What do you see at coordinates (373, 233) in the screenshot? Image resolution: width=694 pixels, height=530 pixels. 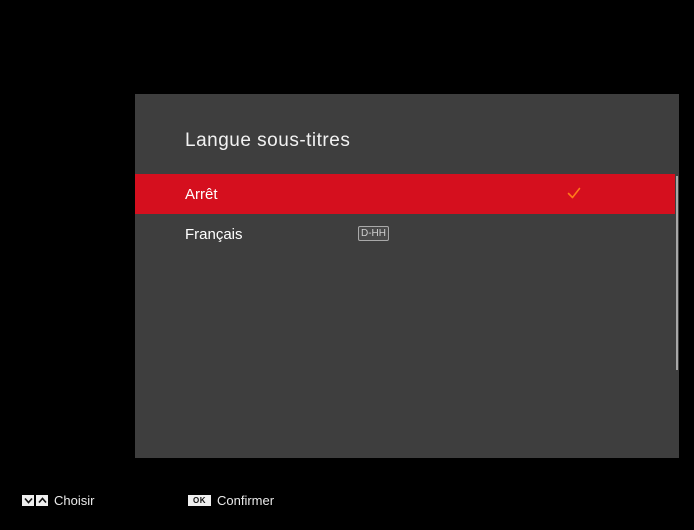 I see `dhh-badge: D-HH` at bounding box center [373, 233].